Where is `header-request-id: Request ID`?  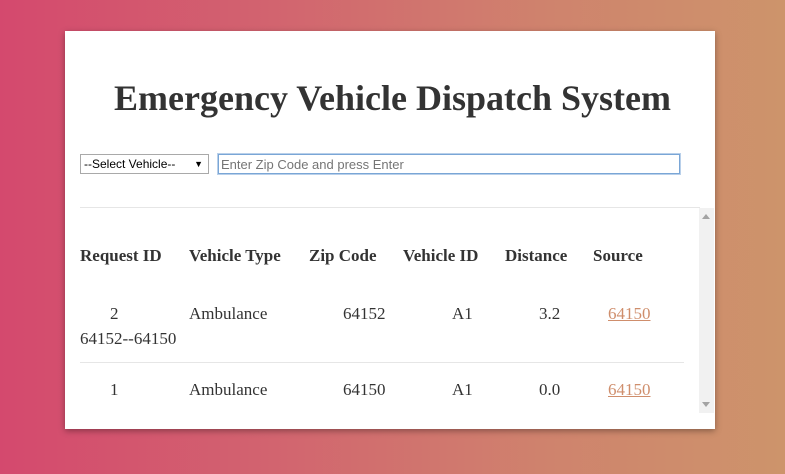 header-request-id: Request ID is located at coordinates (121, 255).